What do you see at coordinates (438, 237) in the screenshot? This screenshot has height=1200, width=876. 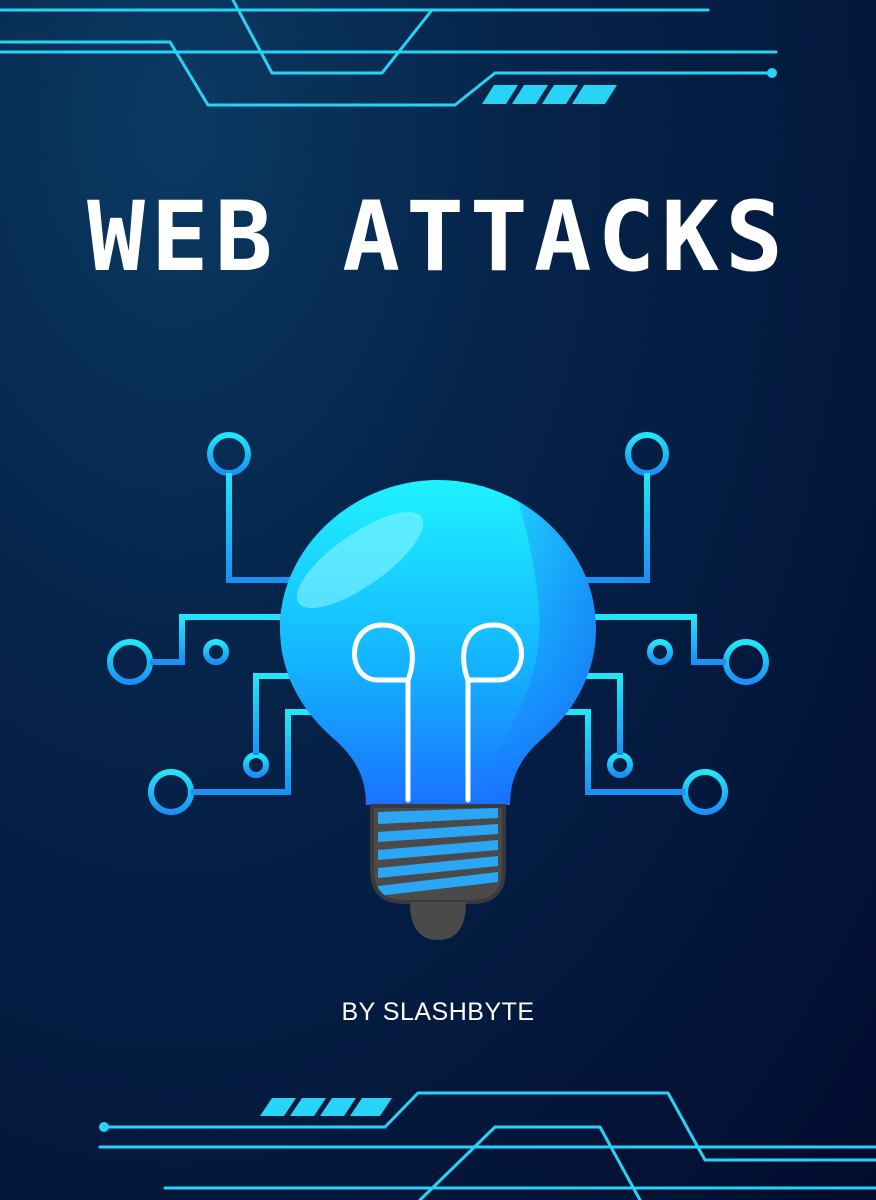 I see `cover-title: WEB ATTACKS` at bounding box center [438, 237].